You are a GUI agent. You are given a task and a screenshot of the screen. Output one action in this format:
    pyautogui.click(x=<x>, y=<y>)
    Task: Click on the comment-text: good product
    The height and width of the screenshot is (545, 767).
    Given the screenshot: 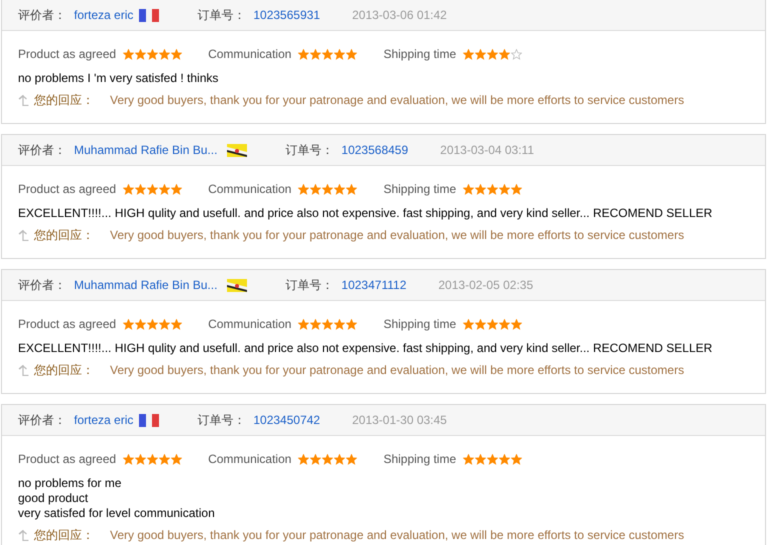 What is the action you would take?
    pyautogui.click(x=54, y=498)
    